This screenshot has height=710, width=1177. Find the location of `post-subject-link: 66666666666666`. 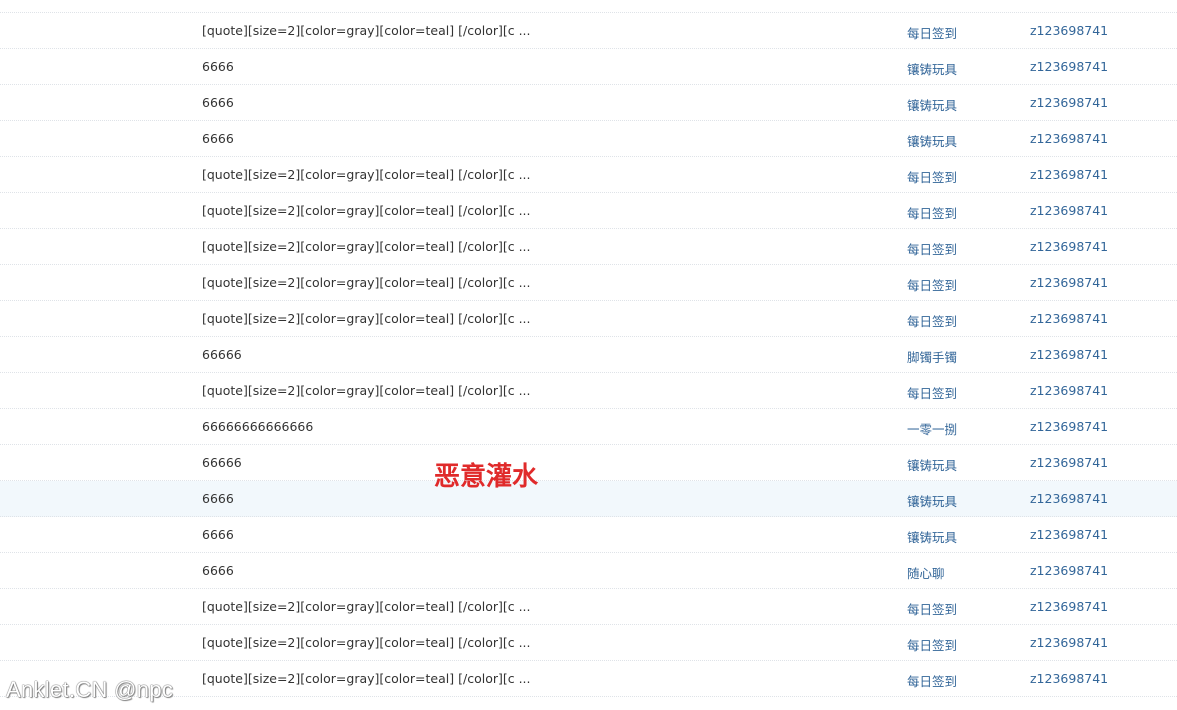

post-subject-link: 66666666666666 is located at coordinates (257, 426).